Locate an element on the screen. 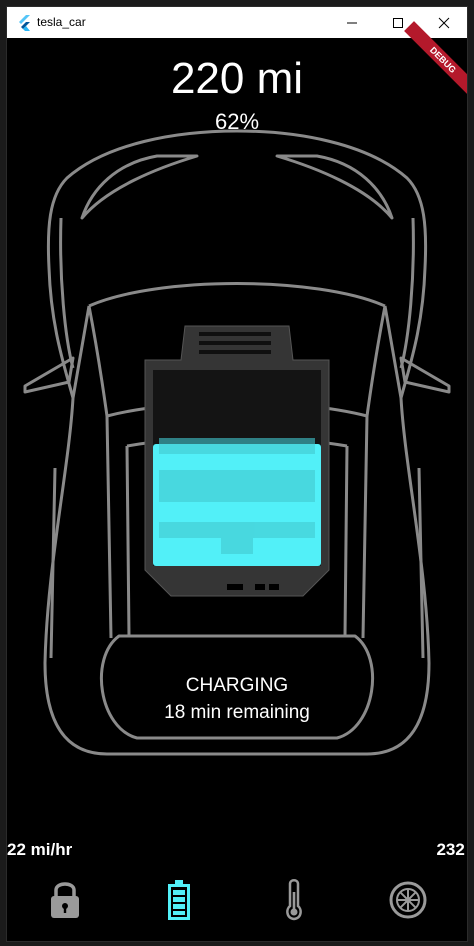 The width and height of the screenshot is (474, 946). nav-battery-button is located at coordinates (179, 900).